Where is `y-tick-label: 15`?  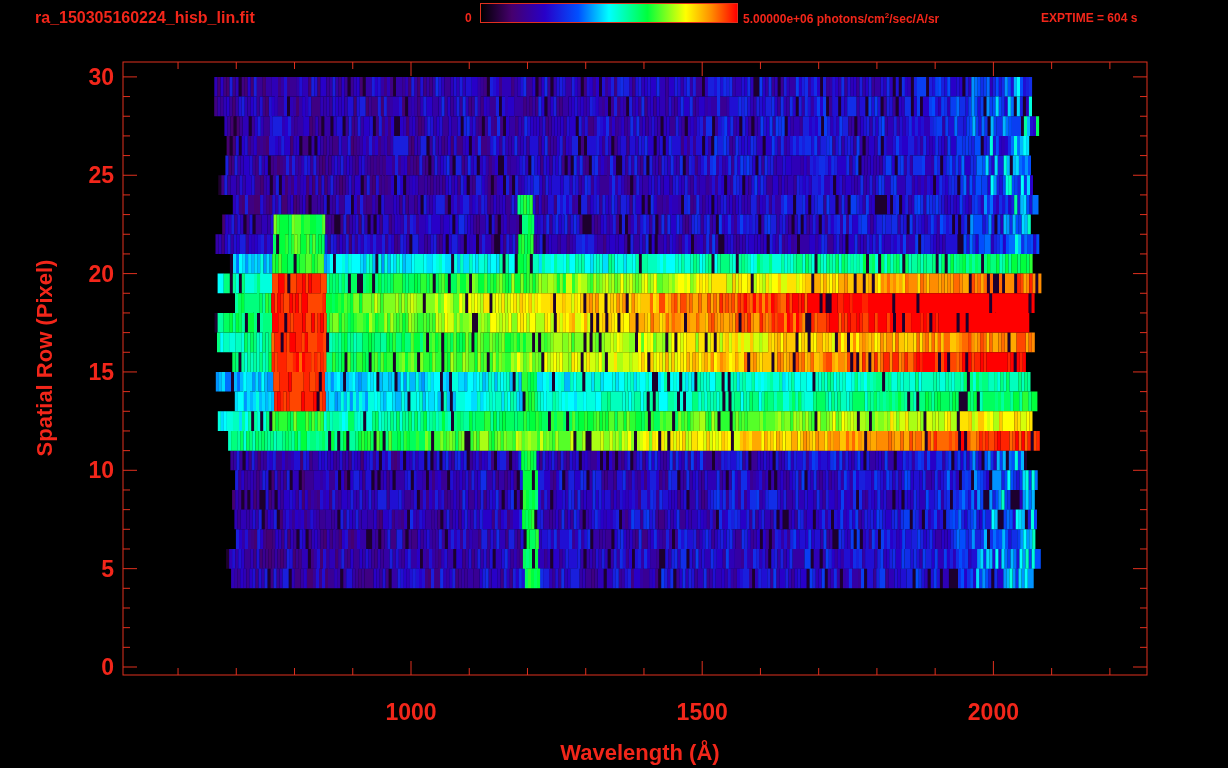 y-tick-label: 15 is located at coordinates (101, 371).